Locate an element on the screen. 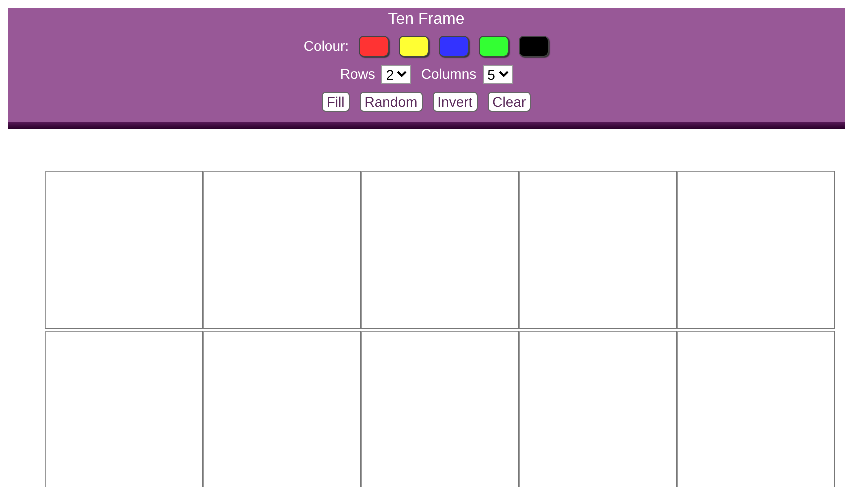  action-button: Random is located at coordinates (391, 102).